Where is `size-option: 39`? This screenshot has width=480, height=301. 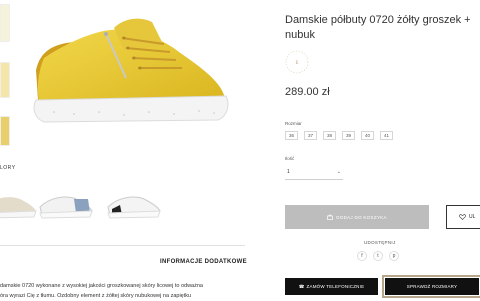 size-option: 39 is located at coordinates (348, 135).